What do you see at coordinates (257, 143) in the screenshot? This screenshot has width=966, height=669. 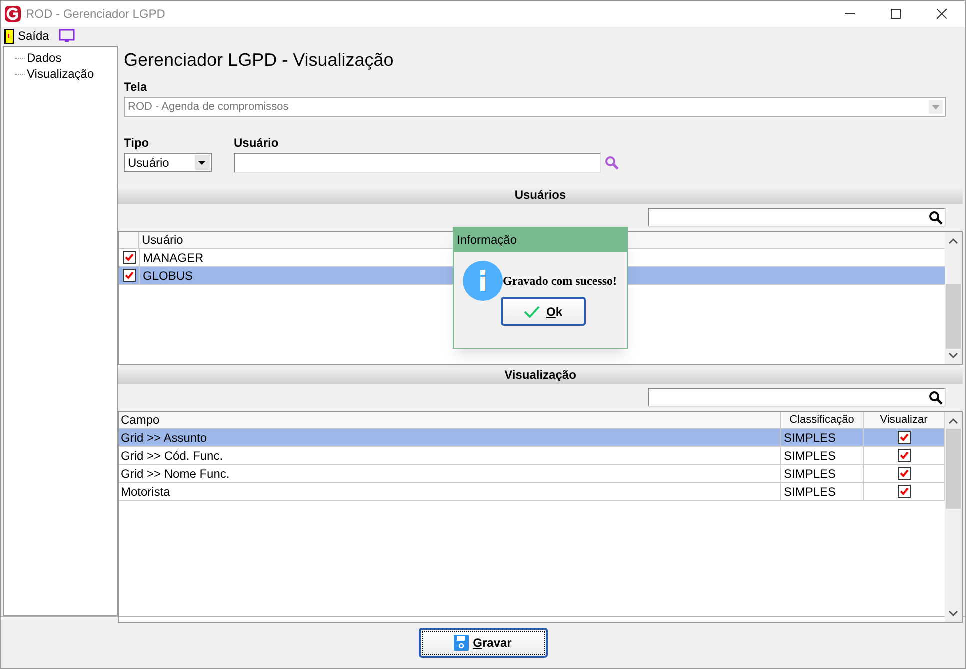 I see `field-label: Usuário` at bounding box center [257, 143].